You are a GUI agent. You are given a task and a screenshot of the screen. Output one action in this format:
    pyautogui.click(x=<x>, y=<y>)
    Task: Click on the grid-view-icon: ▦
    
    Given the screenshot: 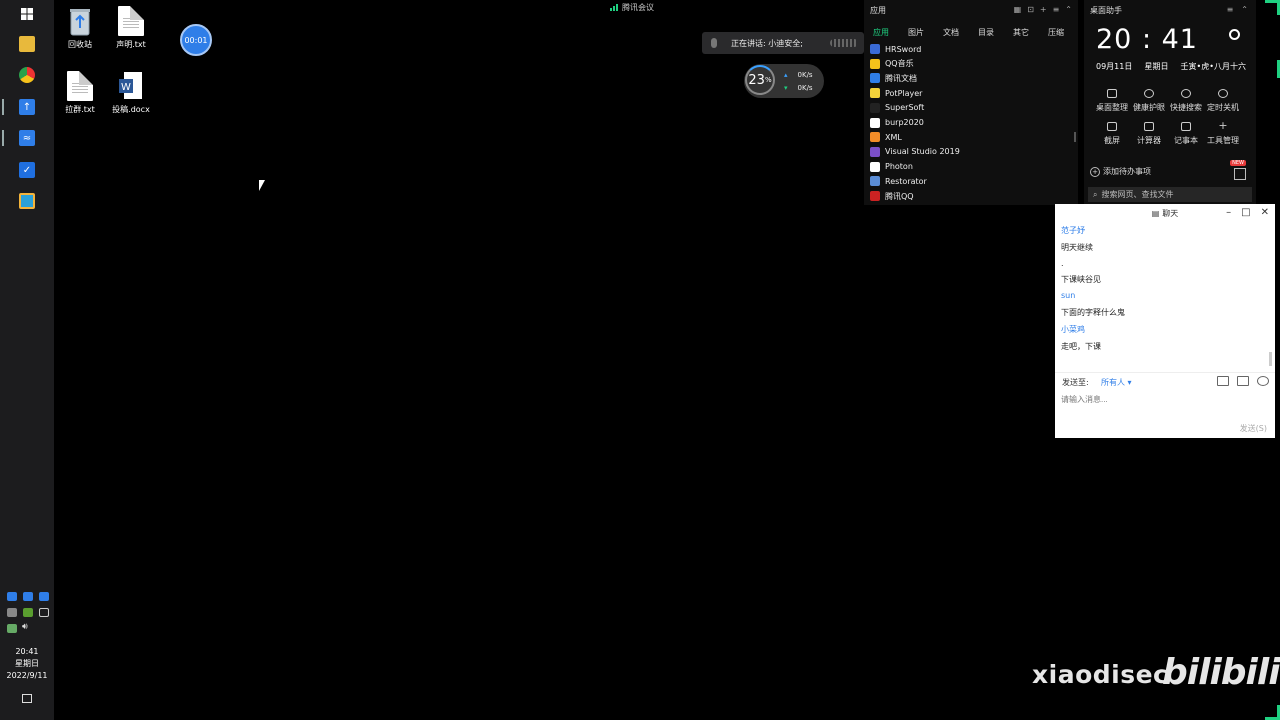 What is the action you would take?
    pyautogui.click(x=1018, y=11)
    